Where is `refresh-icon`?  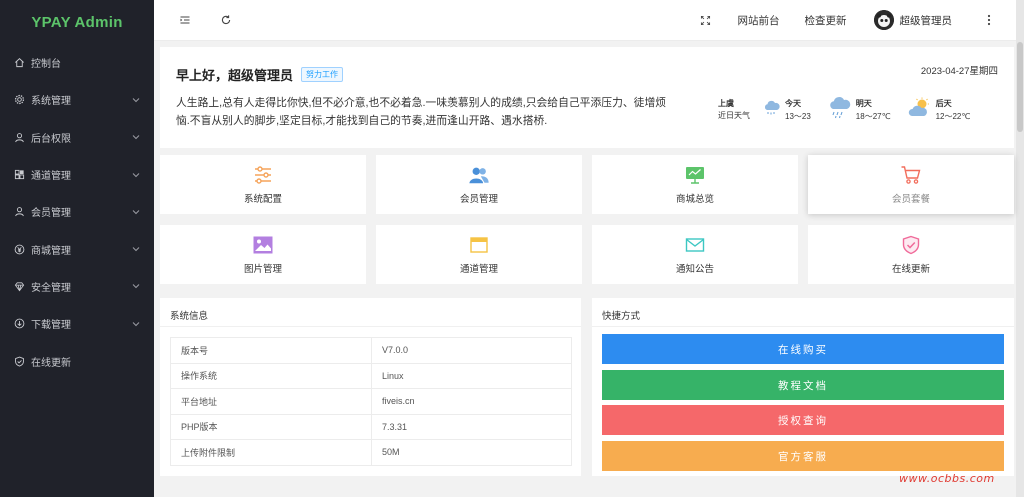
refresh-icon is located at coordinates (226, 20).